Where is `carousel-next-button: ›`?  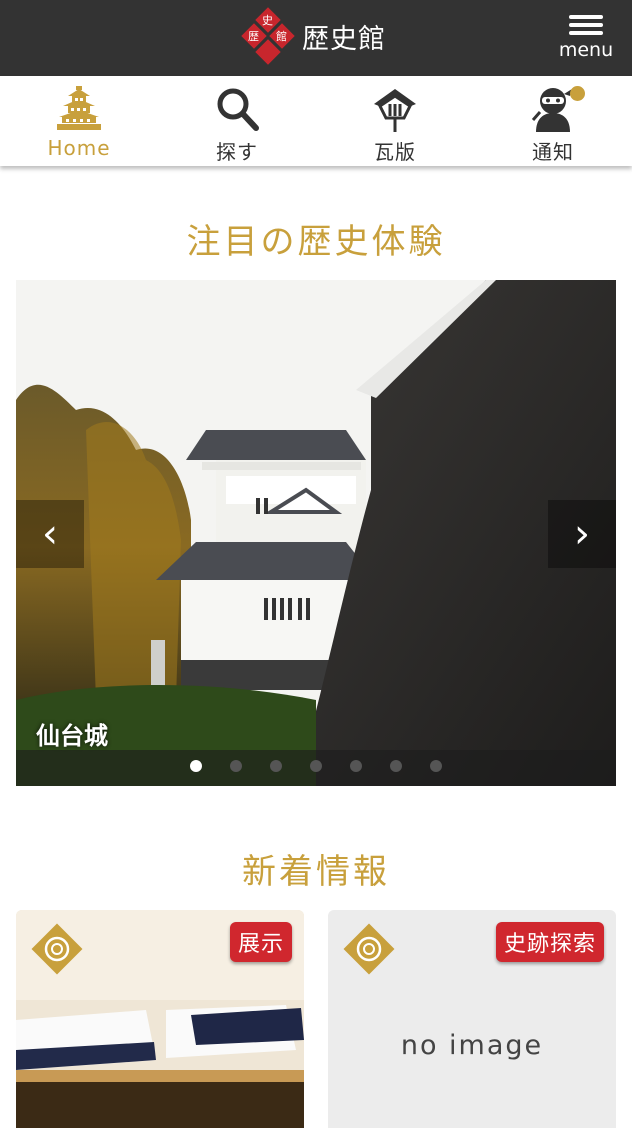 carousel-next-button: › is located at coordinates (582, 534).